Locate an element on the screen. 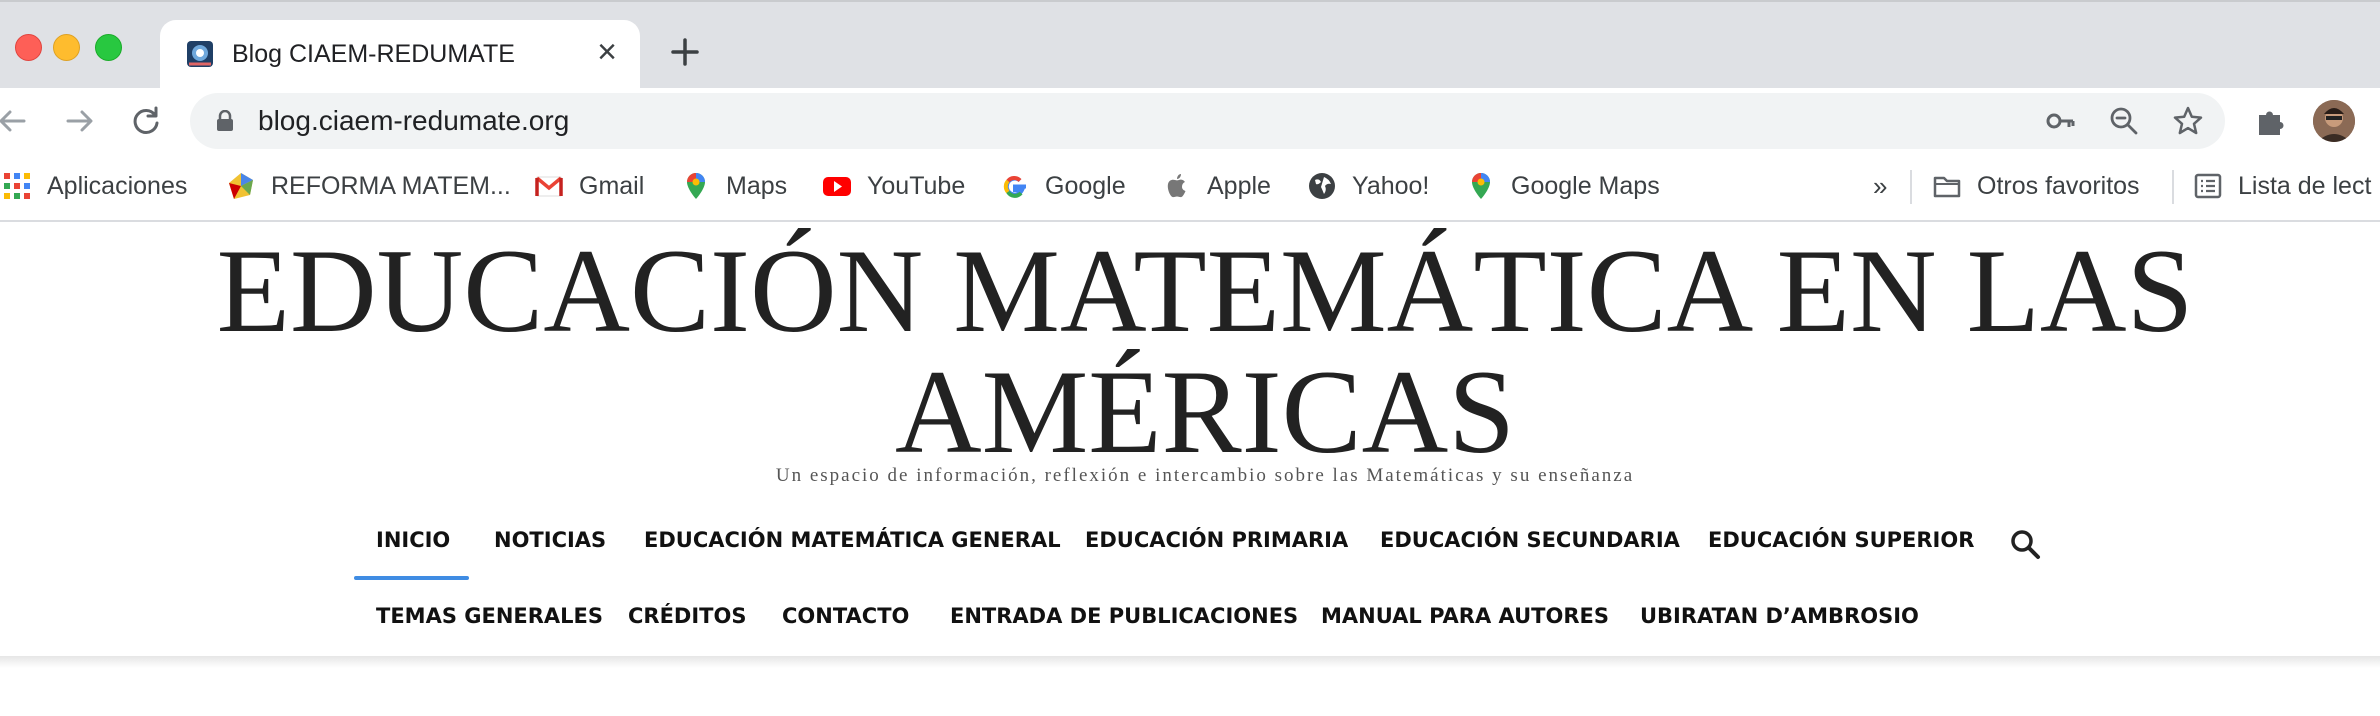 The width and height of the screenshot is (2380, 716). bookmark-gmail: Gmail is located at coordinates (589, 186).